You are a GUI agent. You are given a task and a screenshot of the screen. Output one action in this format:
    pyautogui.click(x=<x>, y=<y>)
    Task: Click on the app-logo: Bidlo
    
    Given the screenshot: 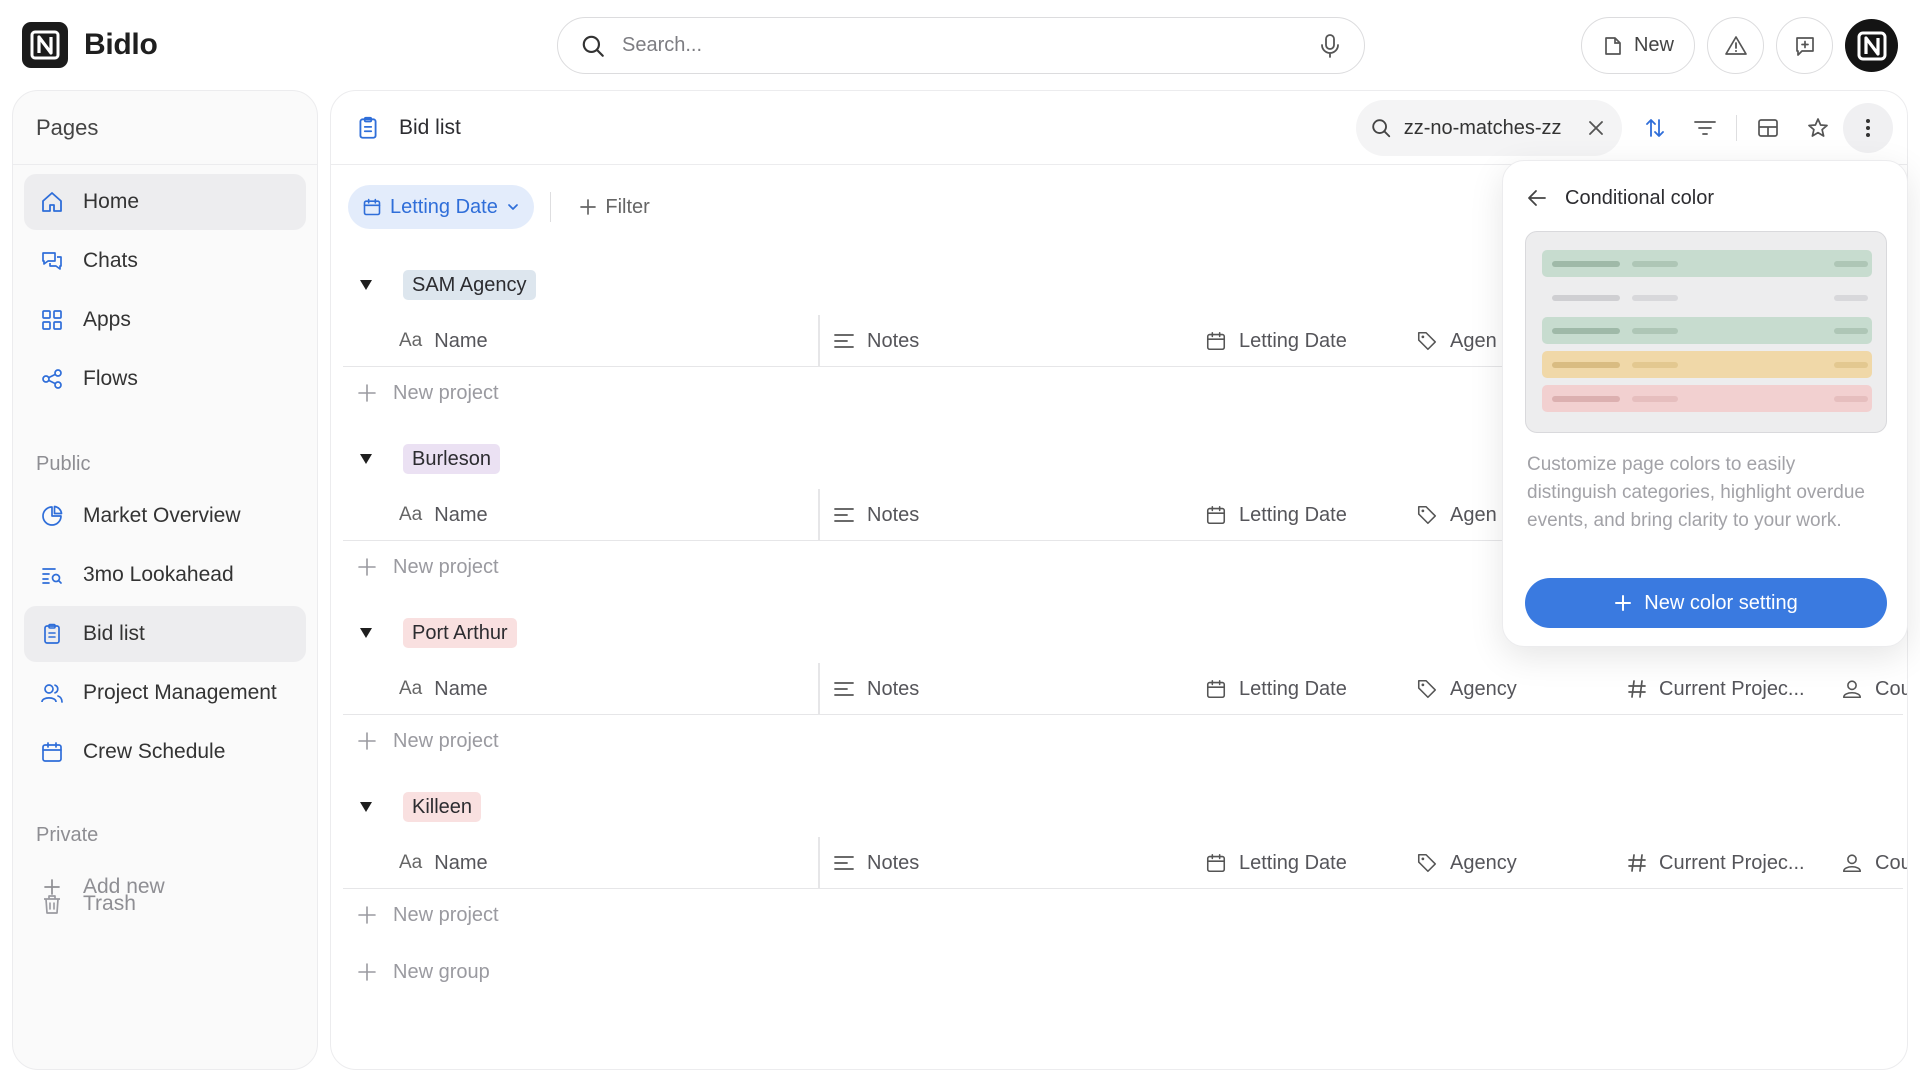 What is the action you would take?
    pyautogui.click(x=90, y=45)
    